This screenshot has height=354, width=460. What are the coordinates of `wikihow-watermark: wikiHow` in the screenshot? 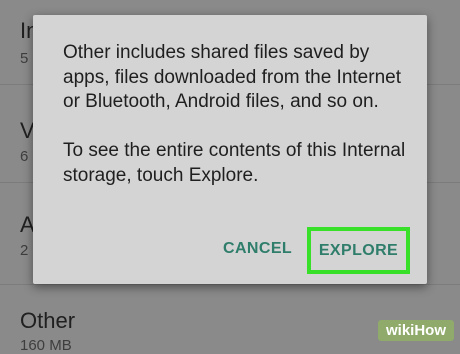 It's located at (415, 330).